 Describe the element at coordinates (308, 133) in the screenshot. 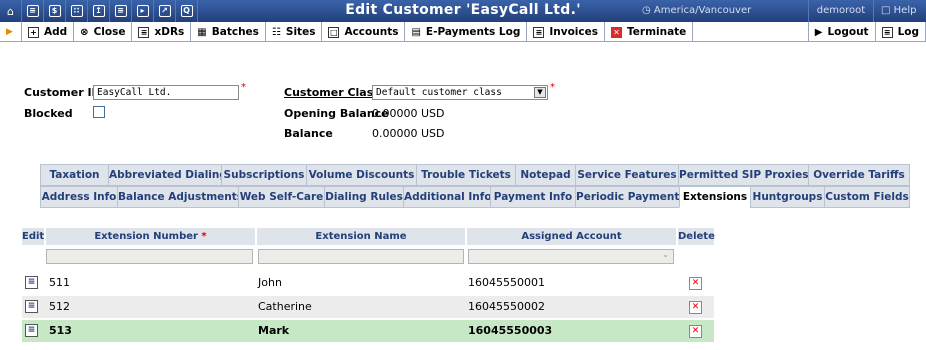

I see `balance-label: Balance` at that location.